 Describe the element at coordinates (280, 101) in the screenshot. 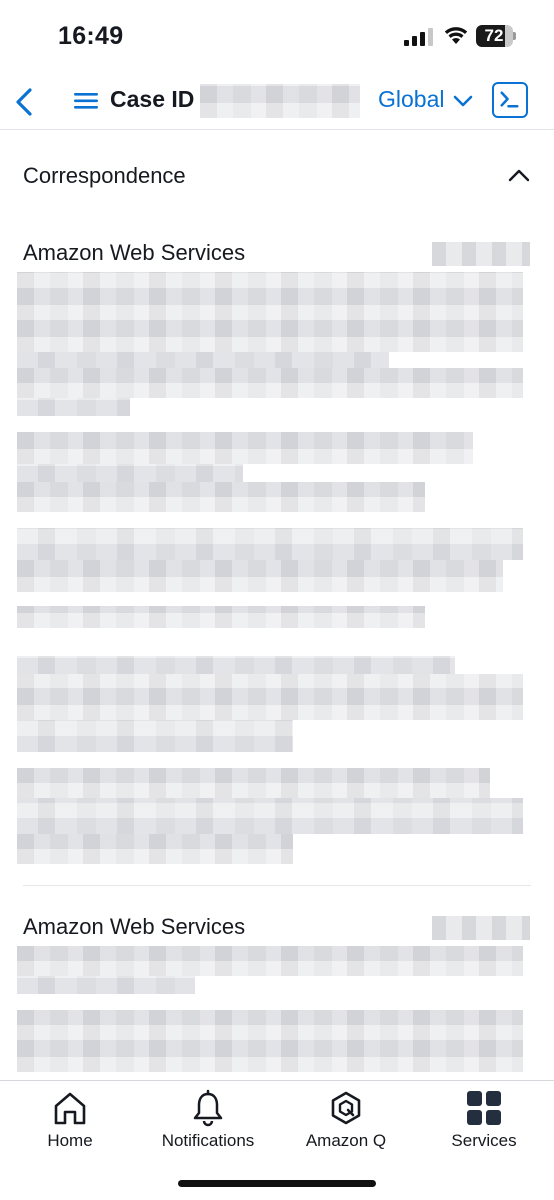

I see `redacted-case-id` at that location.